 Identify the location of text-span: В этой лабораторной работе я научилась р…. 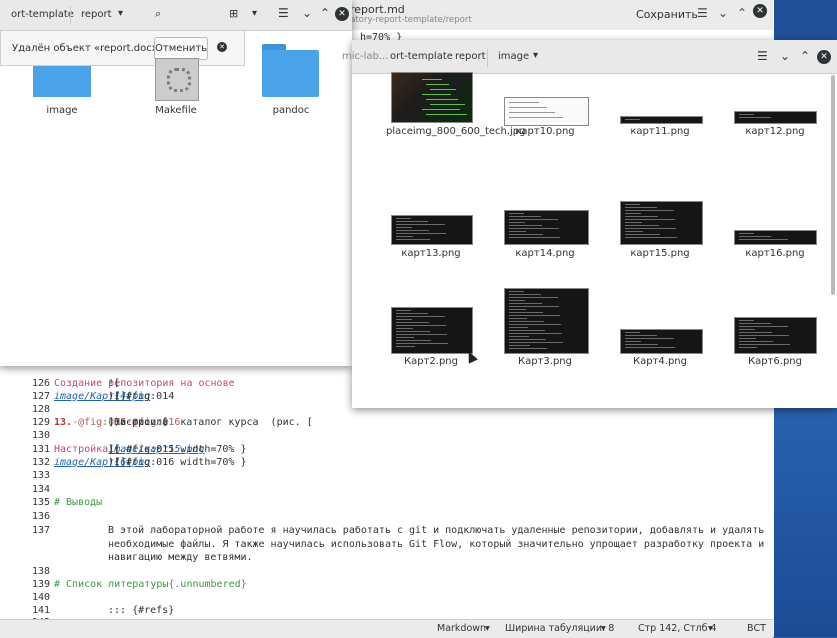
(436, 530).